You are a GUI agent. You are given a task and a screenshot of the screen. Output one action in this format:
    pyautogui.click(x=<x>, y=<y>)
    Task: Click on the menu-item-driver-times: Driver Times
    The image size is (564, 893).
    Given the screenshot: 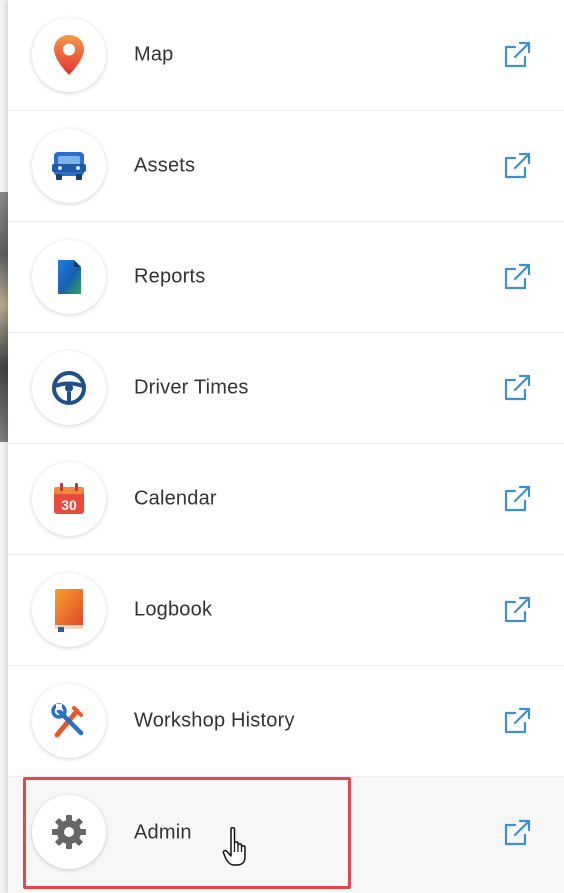 What is the action you would take?
    pyautogui.click(x=286, y=388)
    